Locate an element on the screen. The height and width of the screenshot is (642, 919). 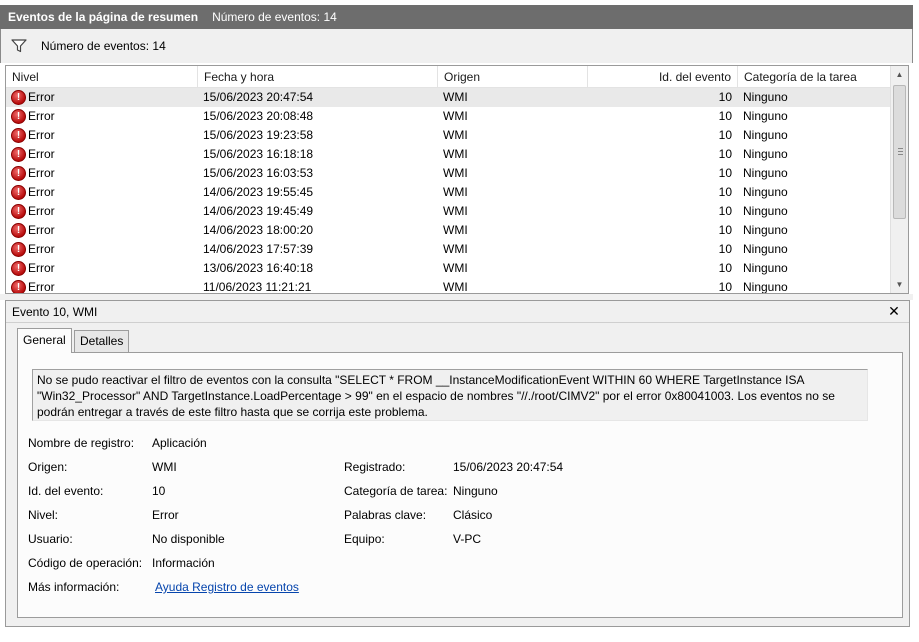
column-header-task-category: Categoría de la tarea is located at coordinates (814, 77).